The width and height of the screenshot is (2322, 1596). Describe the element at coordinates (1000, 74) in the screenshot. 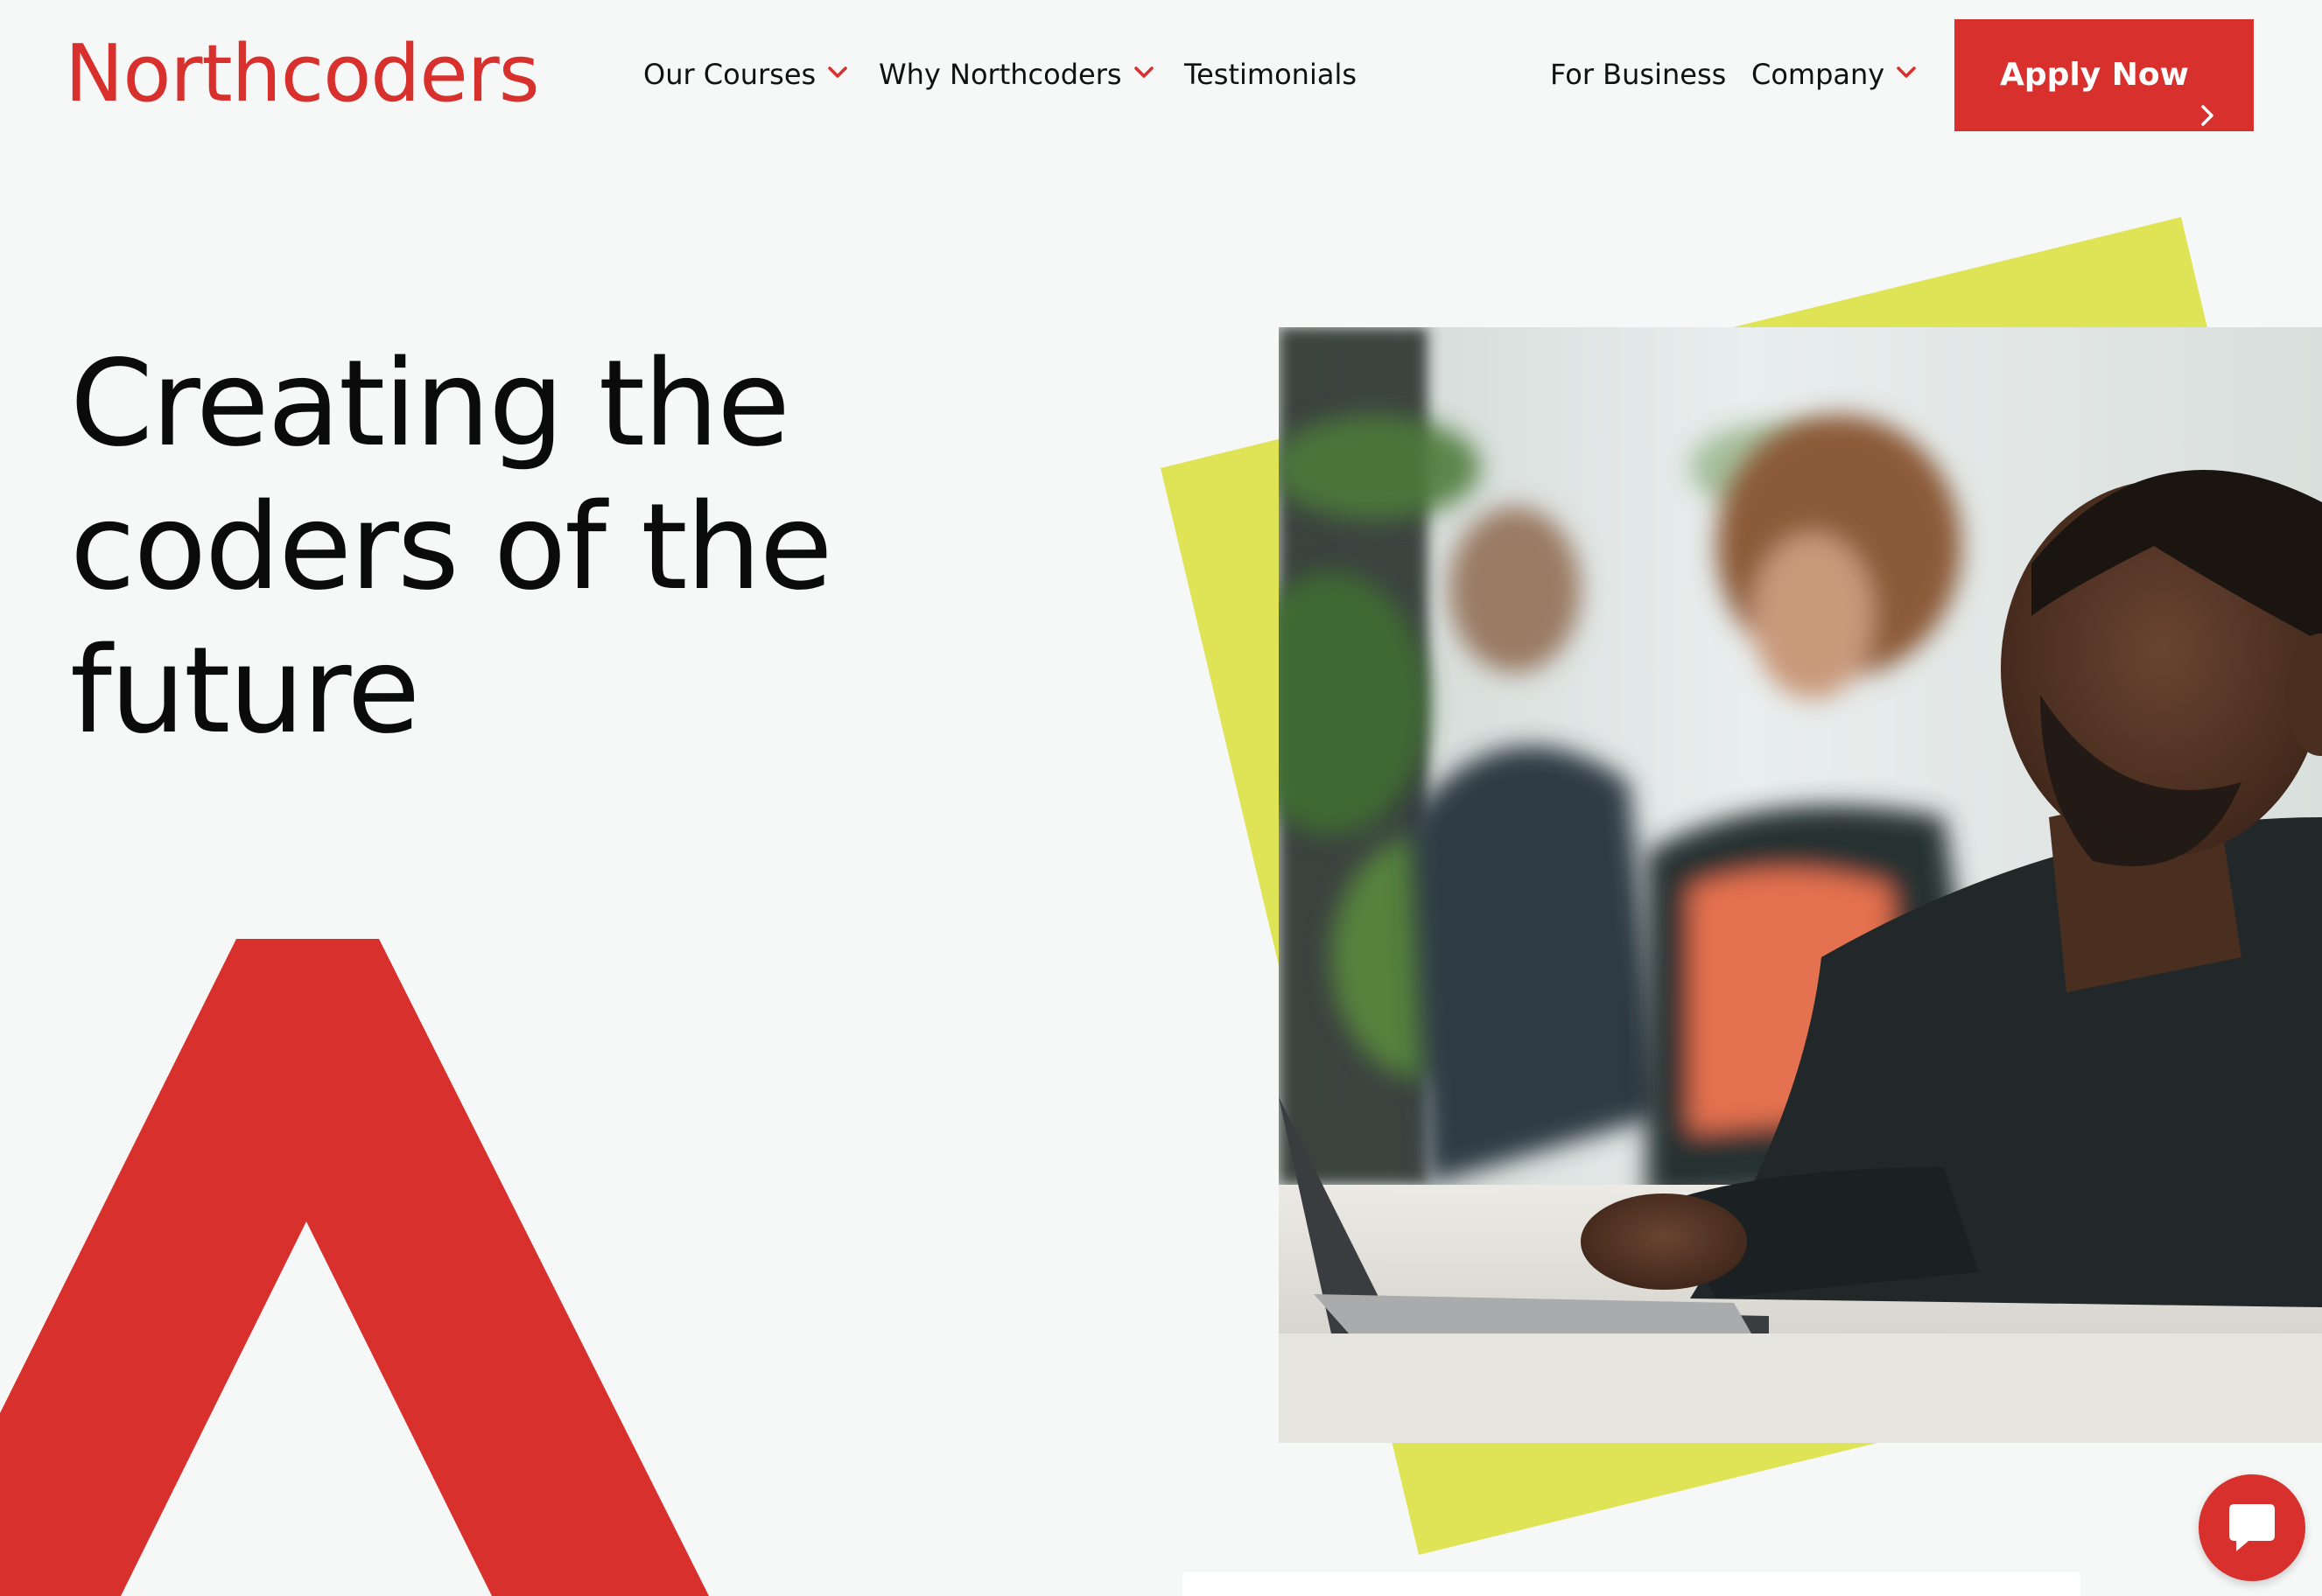

I see `nav-why-northcoders-label: Why Northcoders` at that location.